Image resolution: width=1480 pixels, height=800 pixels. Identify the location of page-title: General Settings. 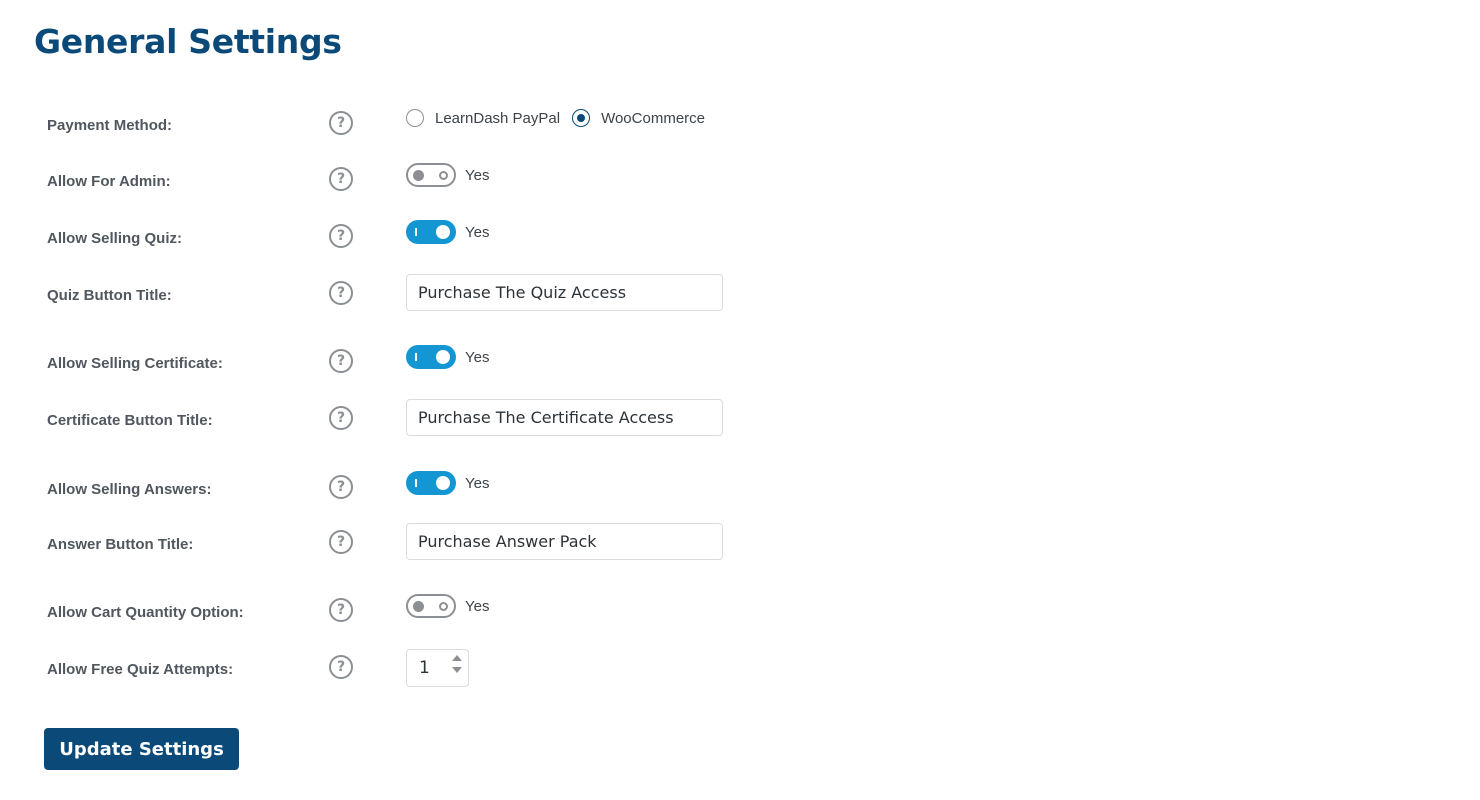
(188, 41).